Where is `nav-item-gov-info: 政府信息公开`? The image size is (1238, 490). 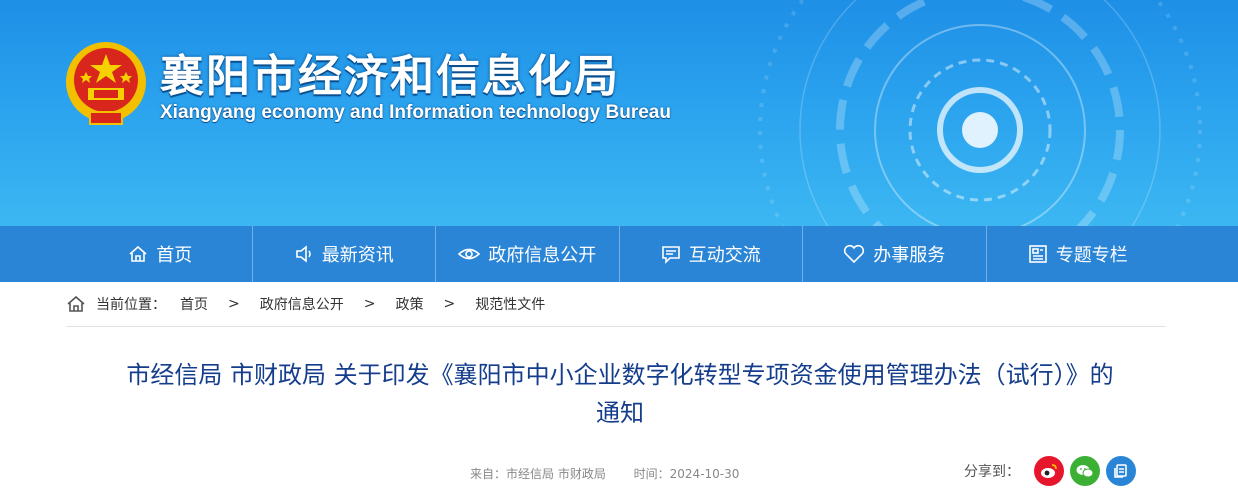
nav-item-gov-info: 政府信息公开 is located at coordinates (528, 254).